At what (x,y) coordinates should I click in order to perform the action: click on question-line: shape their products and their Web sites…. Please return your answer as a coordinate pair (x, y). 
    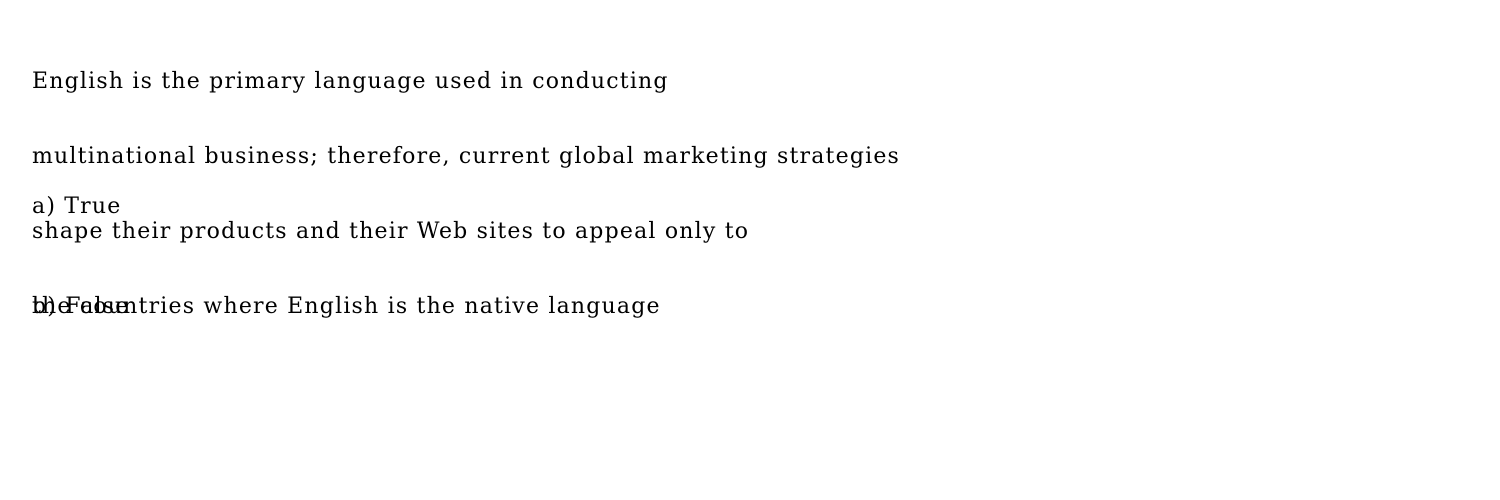
    Looking at the image, I should click on (391, 231).